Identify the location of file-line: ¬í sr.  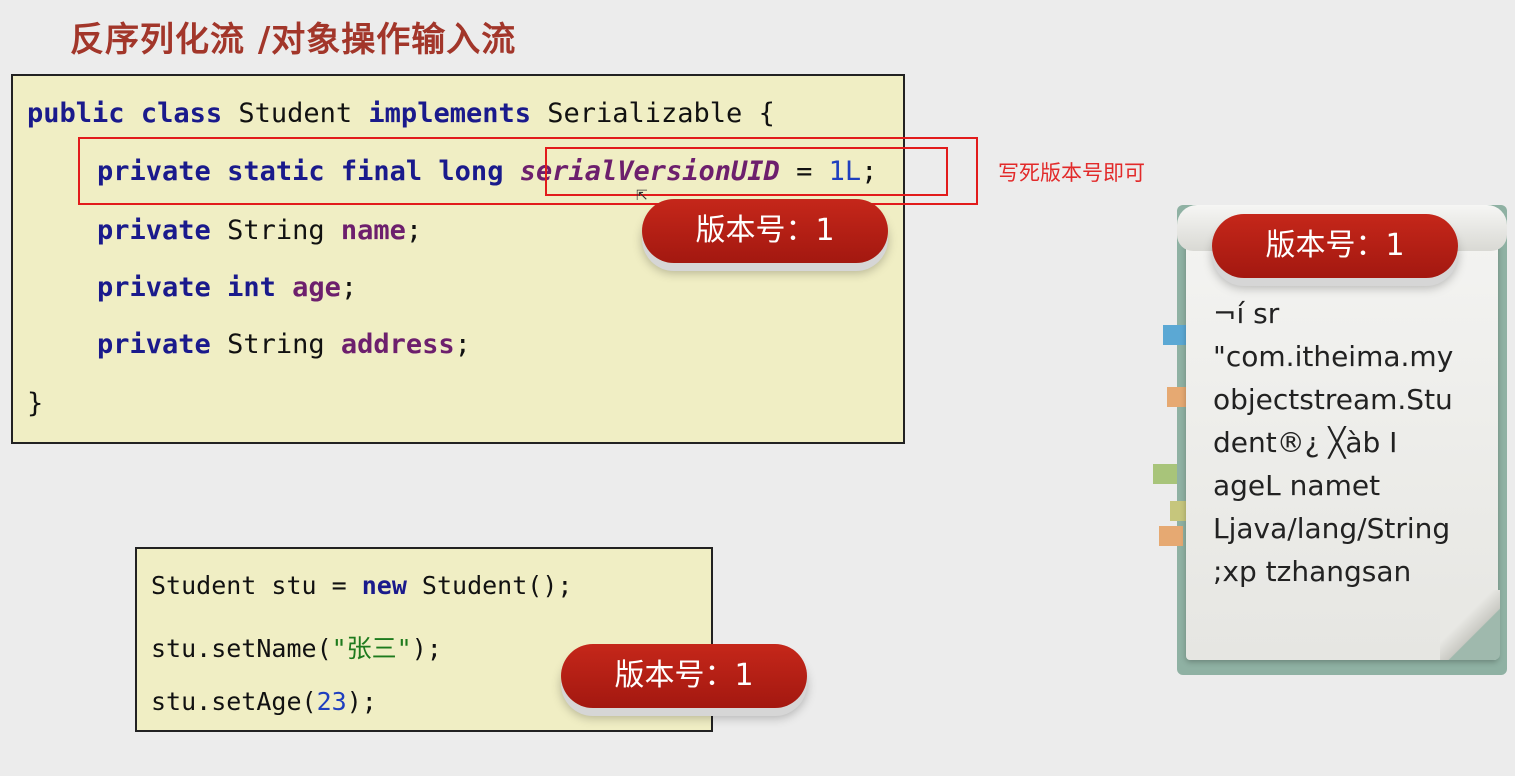
(1246, 313).